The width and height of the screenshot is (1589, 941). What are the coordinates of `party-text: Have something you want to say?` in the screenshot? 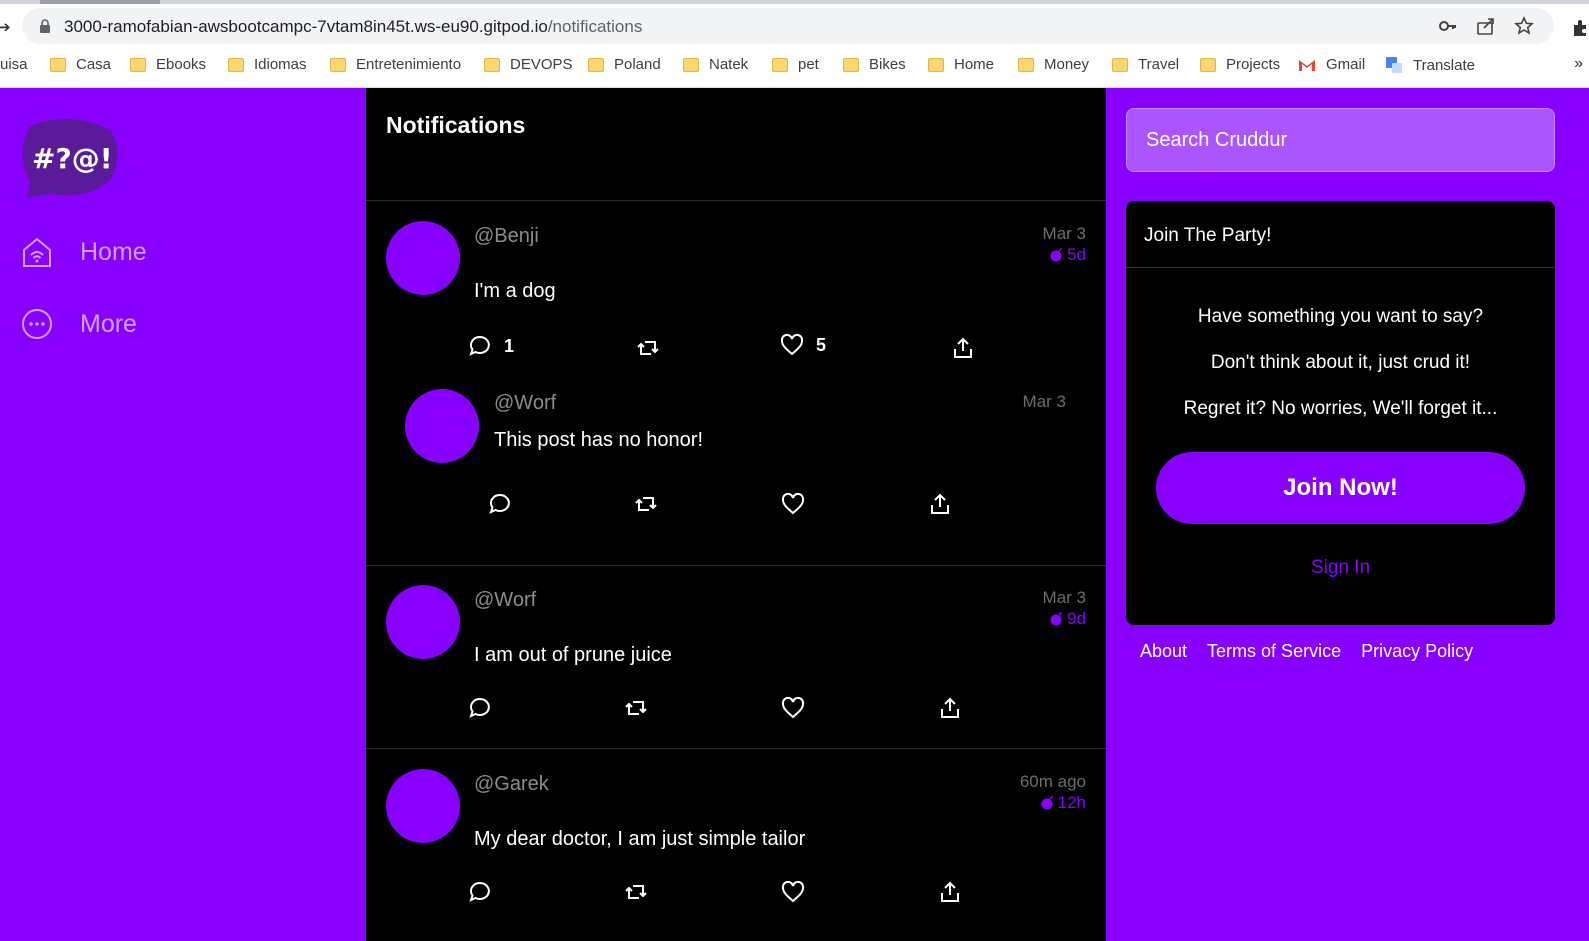 It's located at (1340, 316).